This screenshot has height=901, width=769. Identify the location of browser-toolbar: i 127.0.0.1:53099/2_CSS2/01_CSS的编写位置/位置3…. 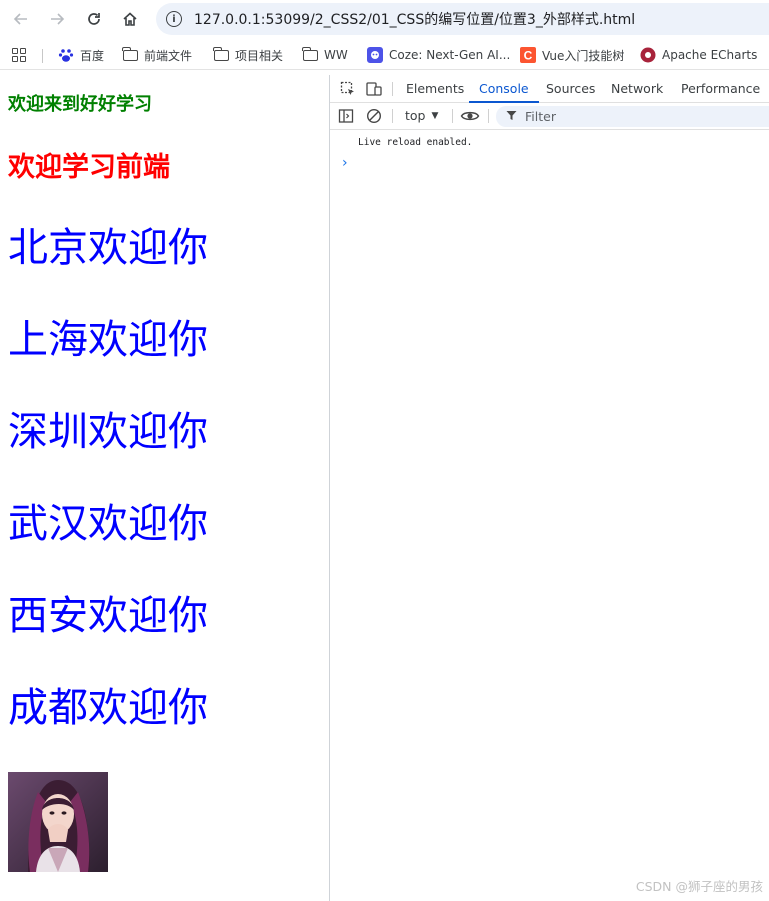
(384, 19).